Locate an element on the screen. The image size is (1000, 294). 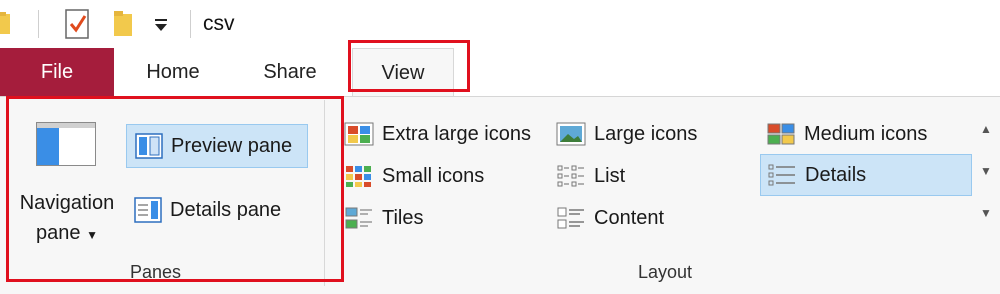
scroll-up-icon: ▲ is located at coordinates (986, 129).